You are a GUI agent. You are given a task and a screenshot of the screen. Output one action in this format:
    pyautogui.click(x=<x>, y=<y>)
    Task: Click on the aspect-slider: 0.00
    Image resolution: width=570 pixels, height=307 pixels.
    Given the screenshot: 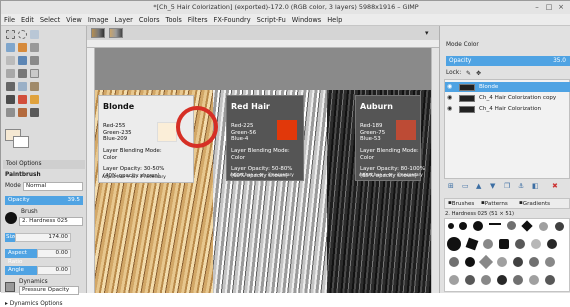 What is the action you would take?
    pyautogui.click(x=54, y=253)
    